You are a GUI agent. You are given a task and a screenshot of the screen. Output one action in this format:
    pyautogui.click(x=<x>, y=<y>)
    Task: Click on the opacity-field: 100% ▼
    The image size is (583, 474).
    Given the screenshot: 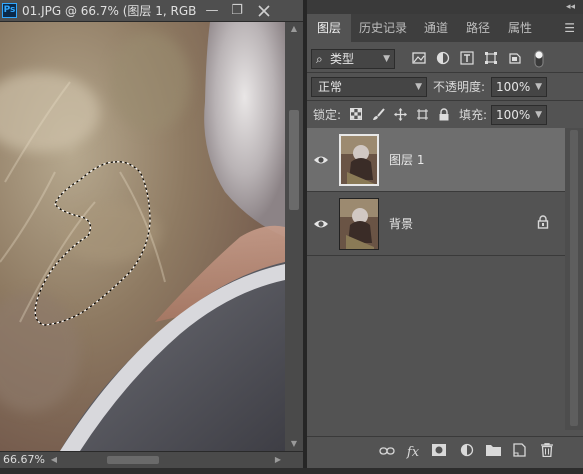 What is the action you would take?
    pyautogui.click(x=519, y=87)
    